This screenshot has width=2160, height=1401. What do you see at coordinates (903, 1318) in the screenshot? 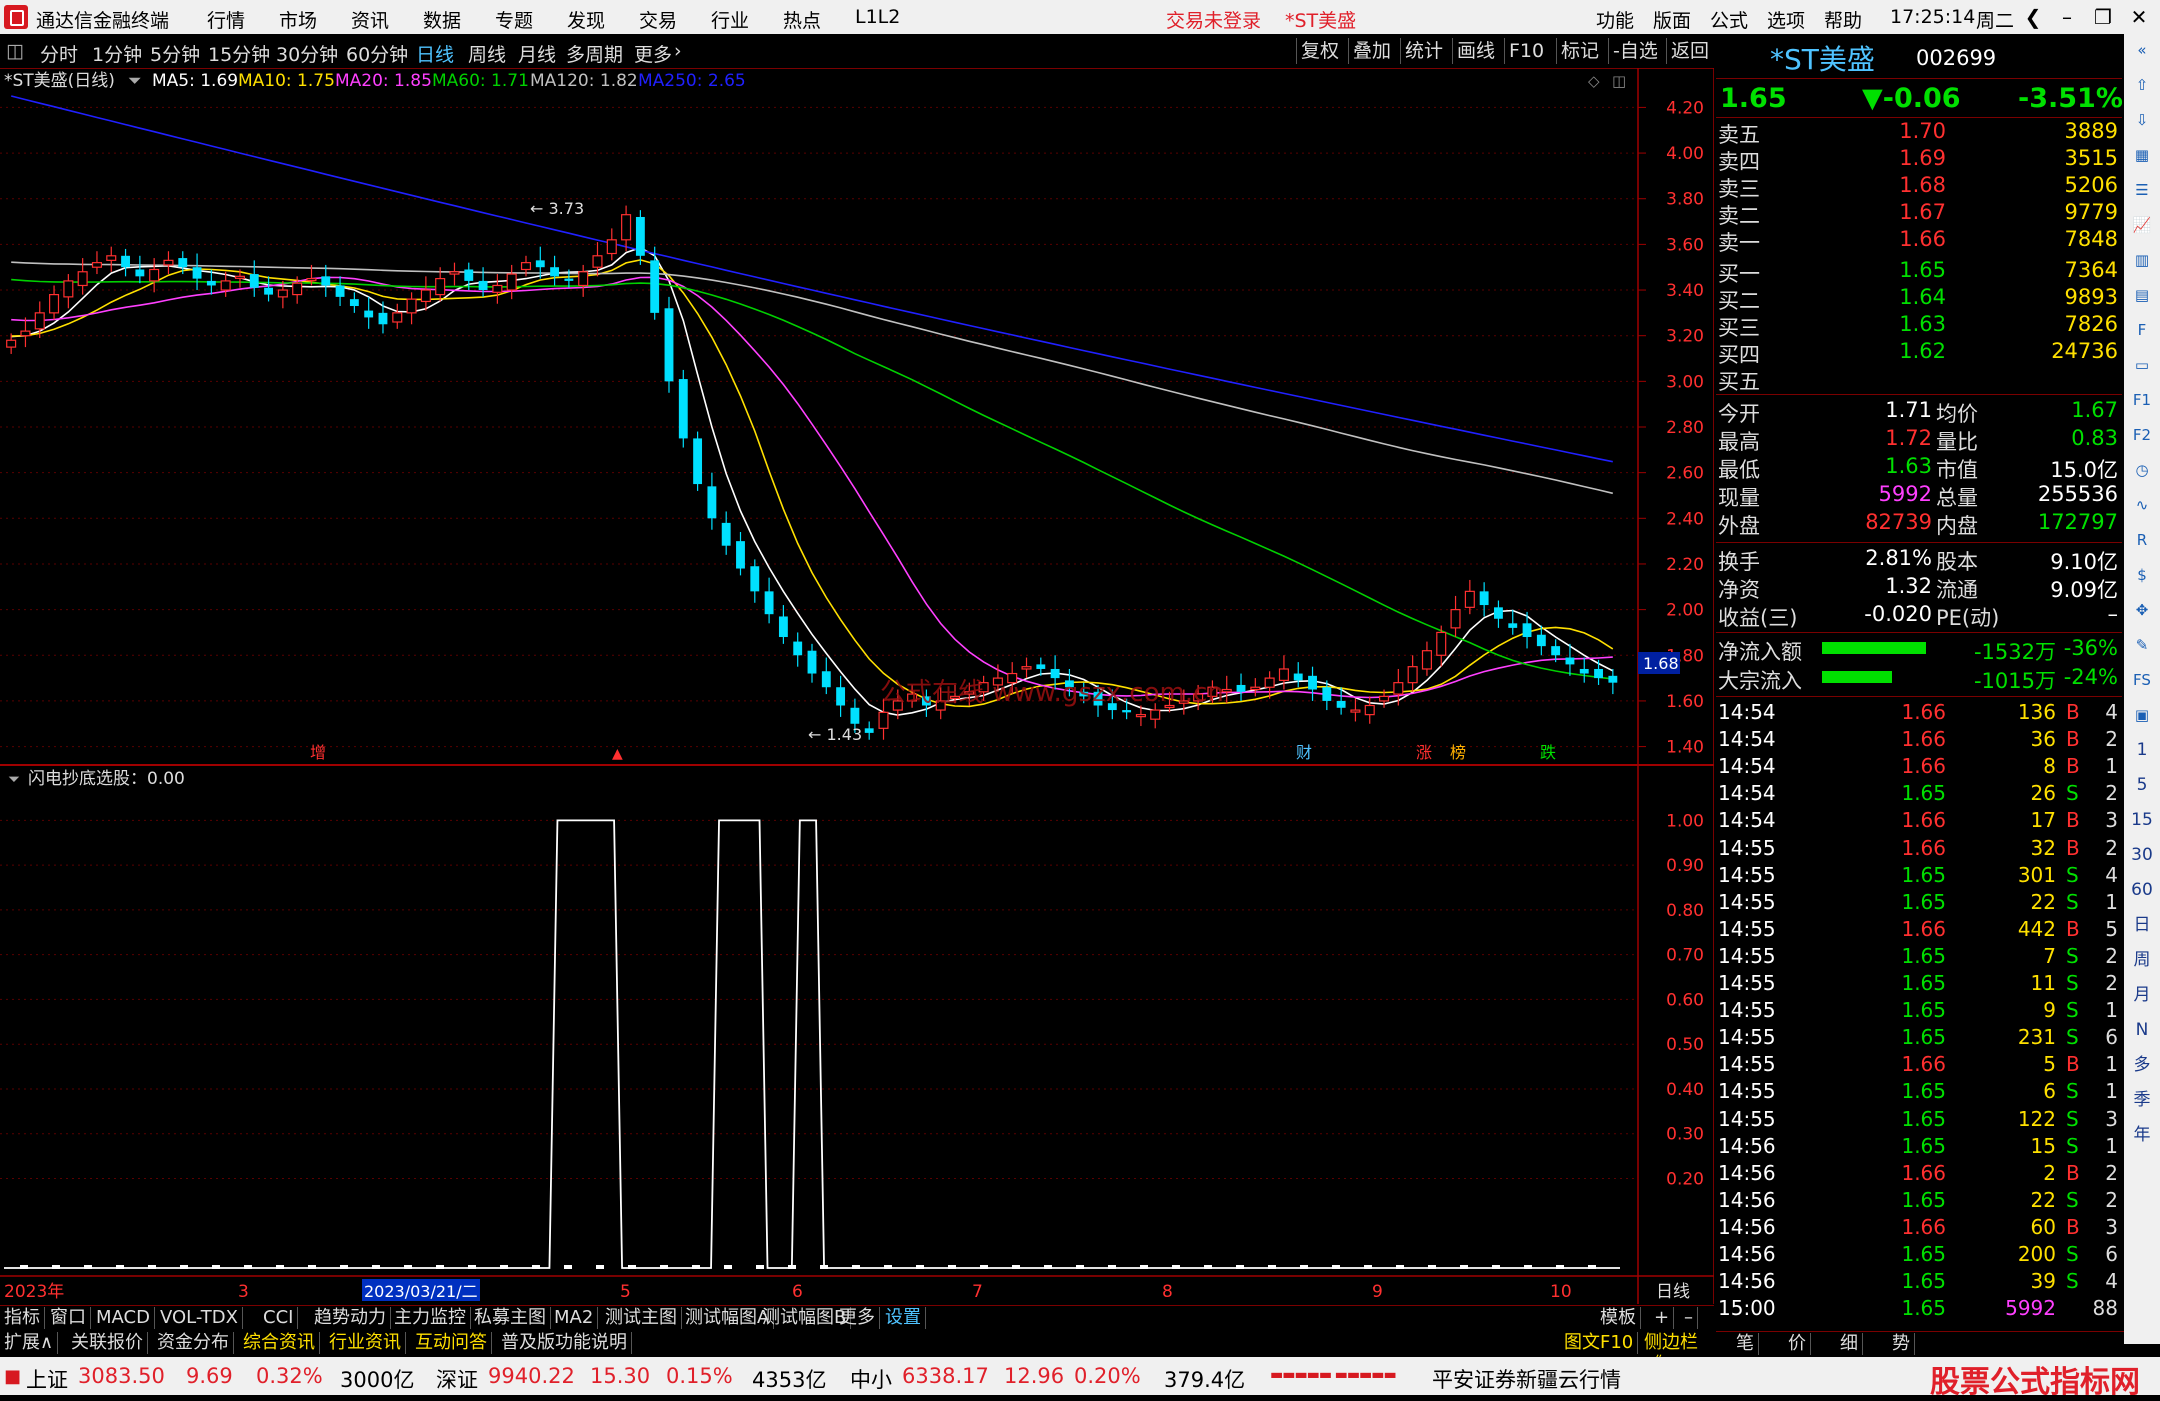
I see `bottom-tab-13: 设置` at bounding box center [903, 1318].